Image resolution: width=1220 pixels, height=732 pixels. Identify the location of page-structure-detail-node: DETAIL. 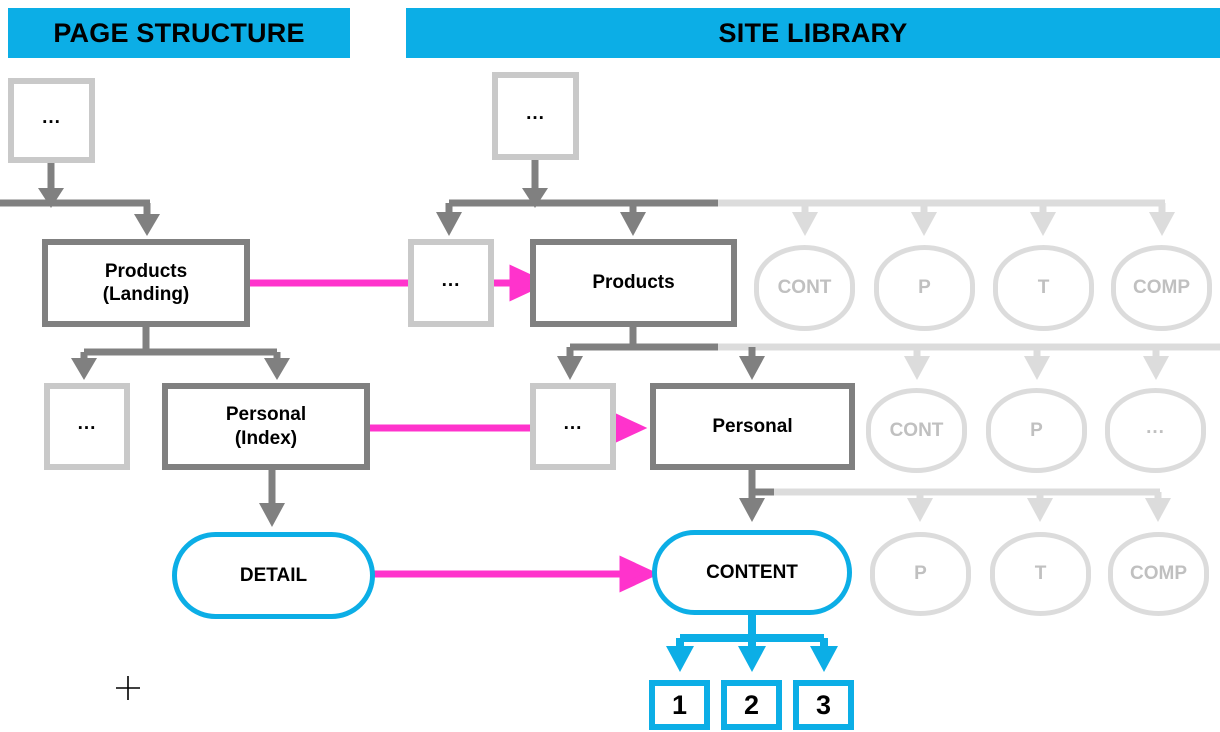
(273, 575).